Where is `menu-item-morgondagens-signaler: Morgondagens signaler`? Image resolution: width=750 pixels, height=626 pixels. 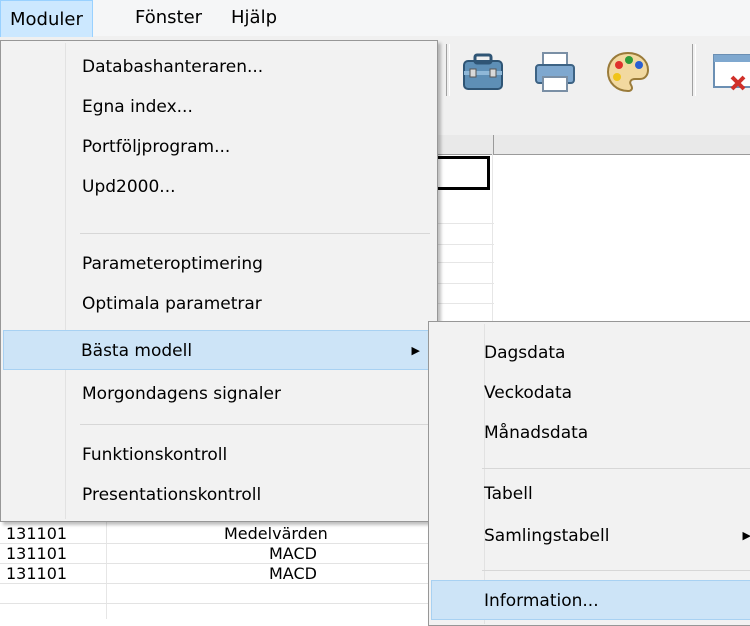 menu-item-morgondagens-signaler: Morgondagens signaler is located at coordinates (219, 394).